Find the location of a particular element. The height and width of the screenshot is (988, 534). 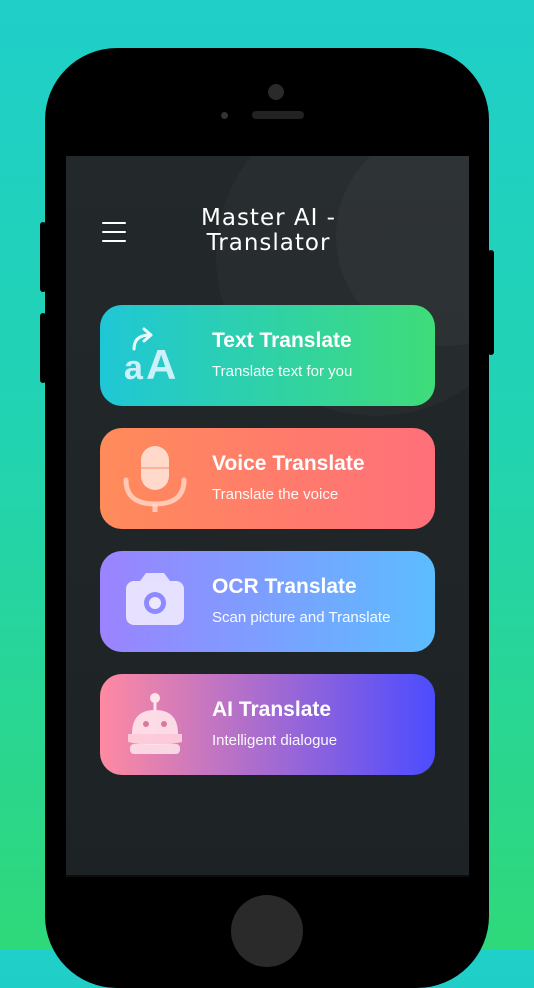

svg-text: A is located at coordinates (161, 364).